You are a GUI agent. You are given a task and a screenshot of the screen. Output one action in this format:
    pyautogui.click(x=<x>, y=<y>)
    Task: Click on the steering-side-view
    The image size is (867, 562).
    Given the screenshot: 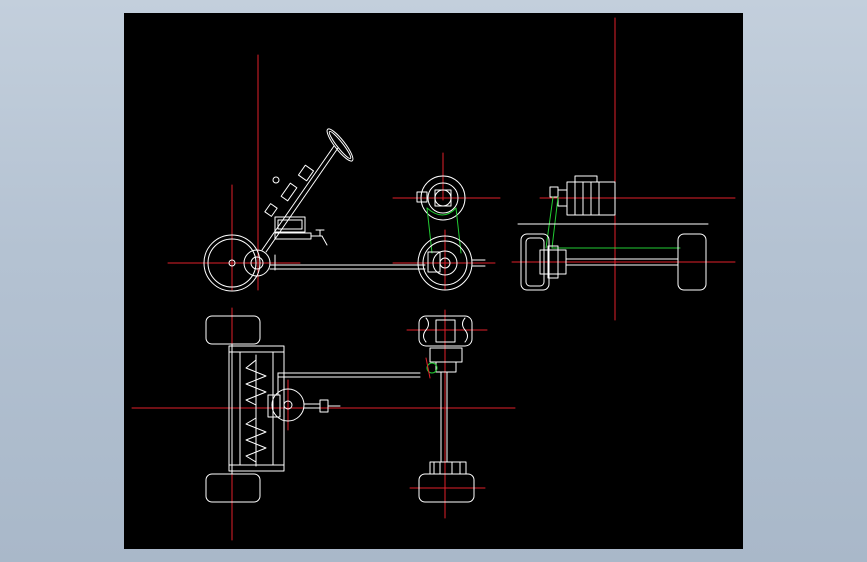 What is the action you would take?
    pyautogui.click(x=314, y=209)
    